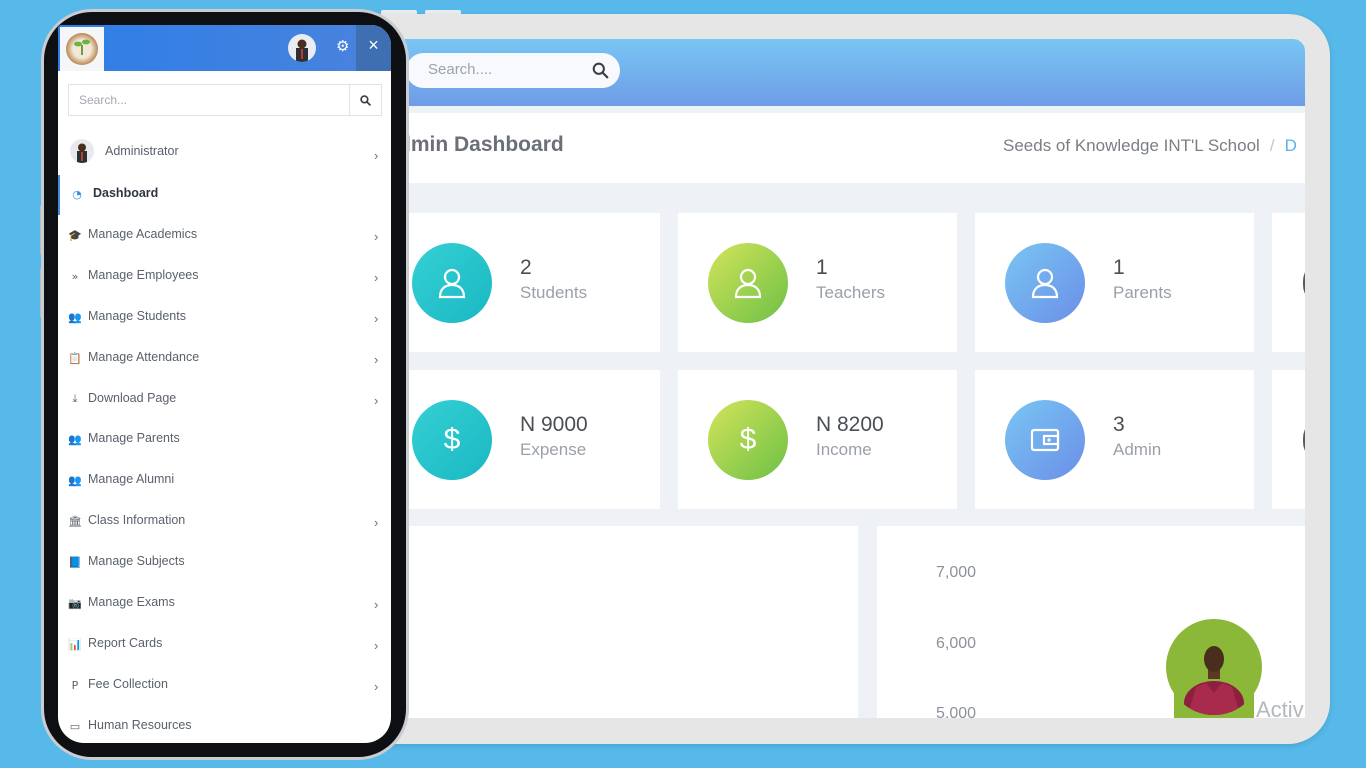  I want to click on sidebar-item-label: Manage Exams, so click(131, 602).